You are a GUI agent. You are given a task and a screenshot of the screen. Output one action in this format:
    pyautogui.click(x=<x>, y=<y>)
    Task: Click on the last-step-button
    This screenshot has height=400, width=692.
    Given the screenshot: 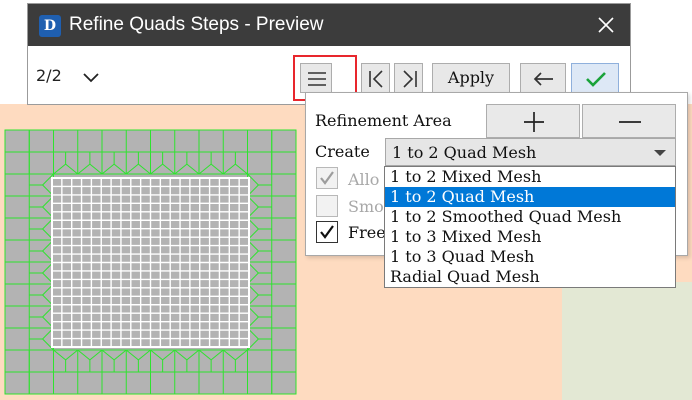 What is the action you would take?
    pyautogui.click(x=408, y=78)
    